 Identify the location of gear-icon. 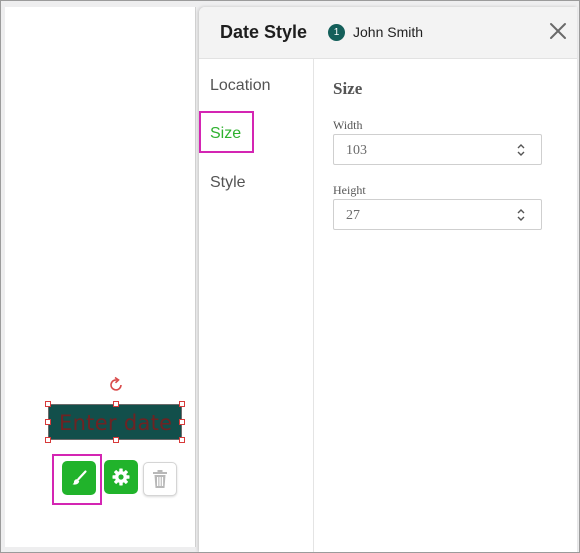
(121, 477).